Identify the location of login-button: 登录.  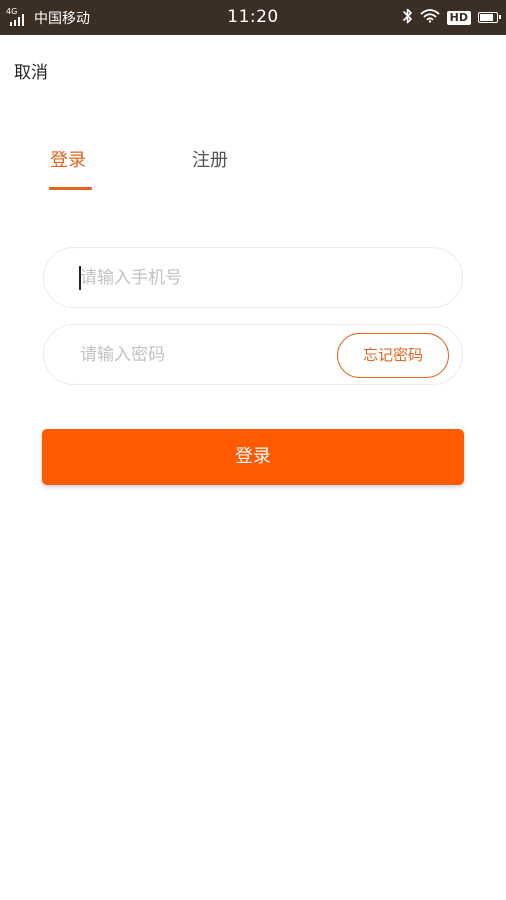
(253, 457).